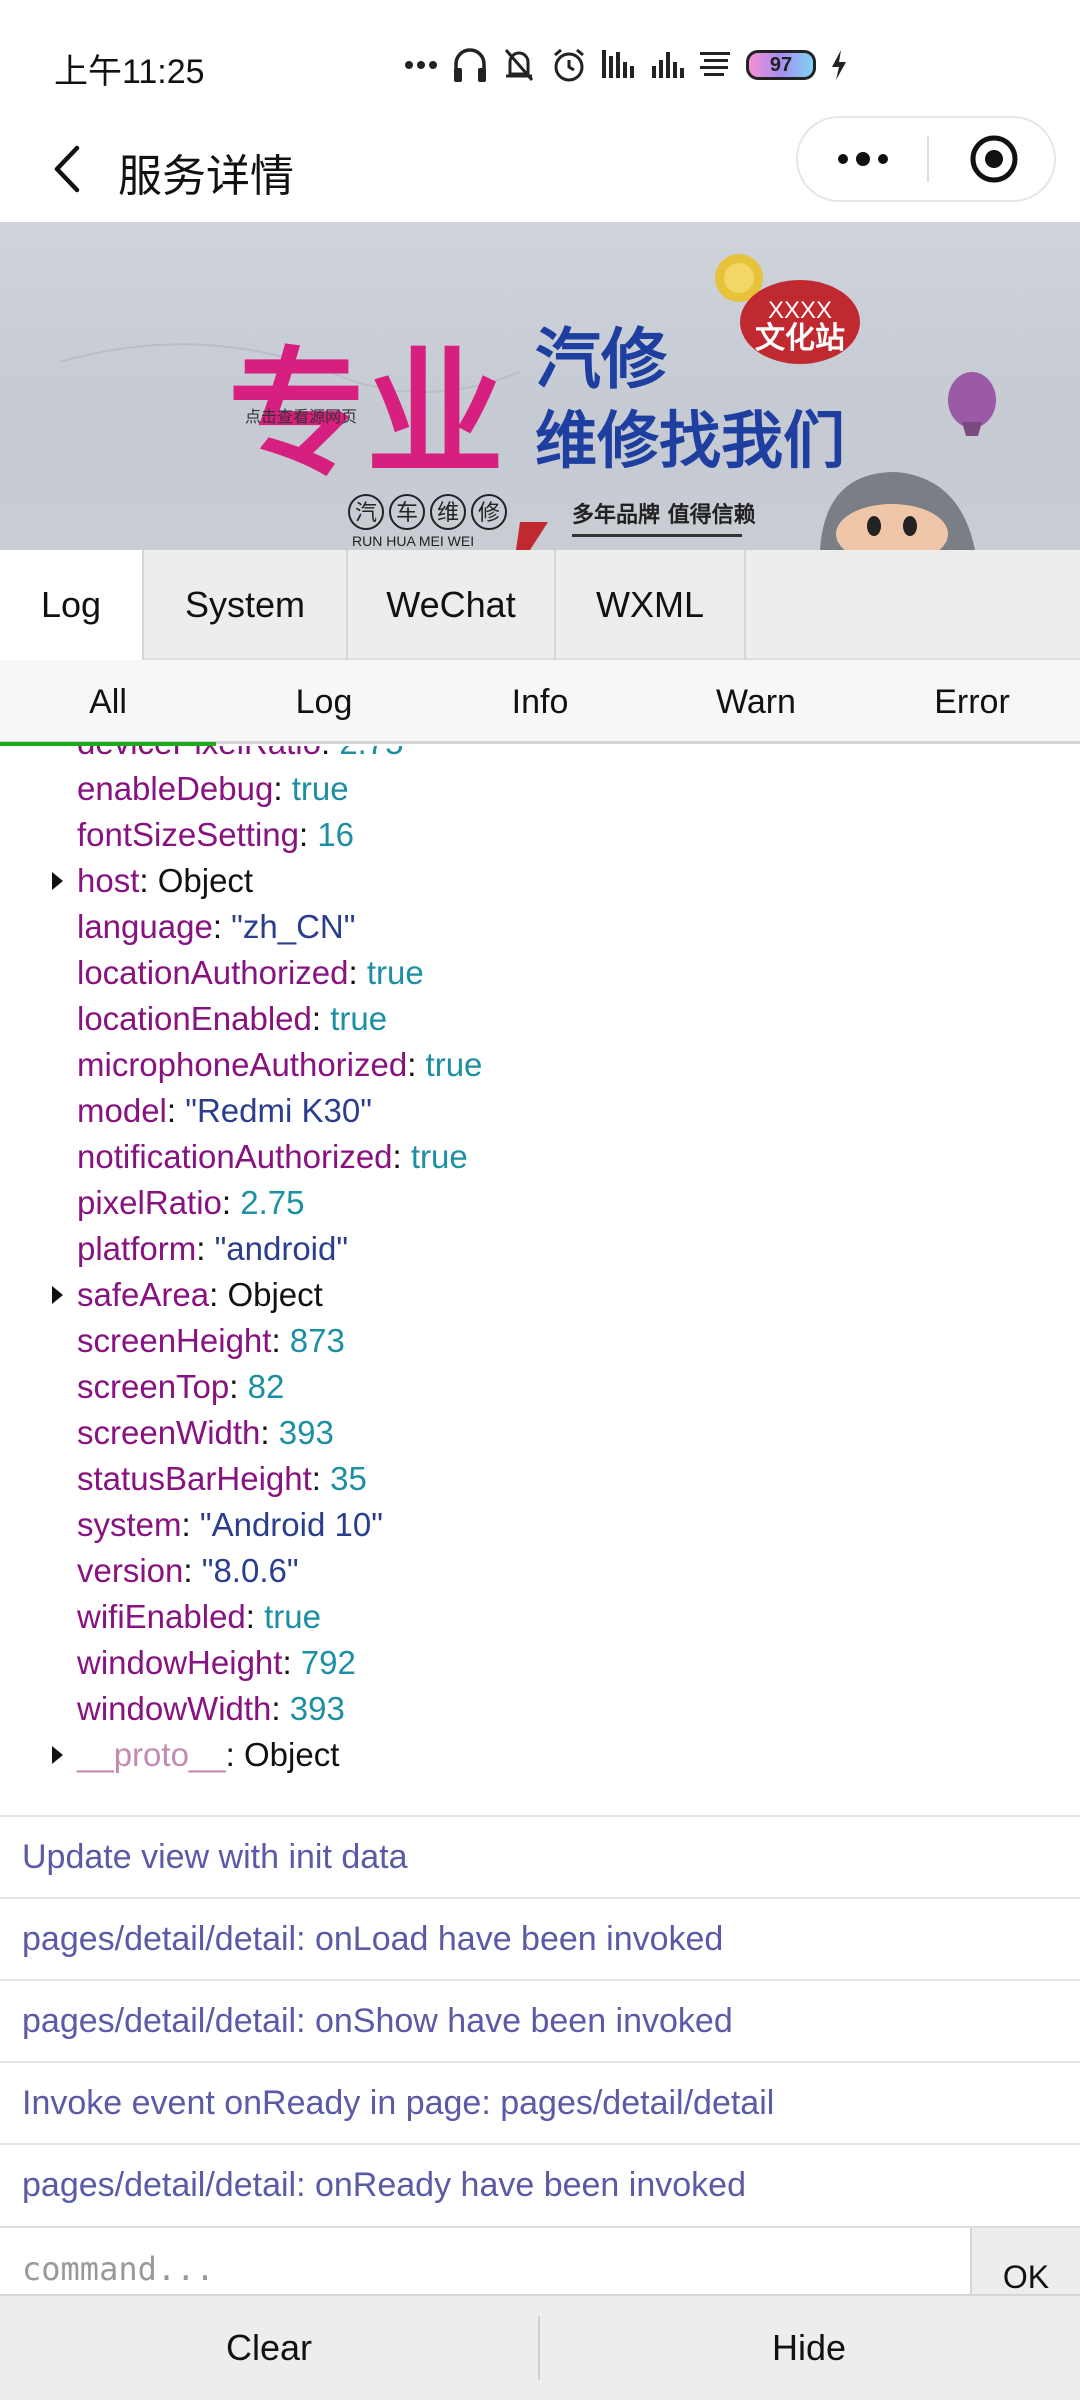 The image size is (1080, 2400). What do you see at coordinates (413, 541) in the screenshot?
I see `banner-pinyin: RUN HUA MEI WEI` at bounding box center [413, 541].